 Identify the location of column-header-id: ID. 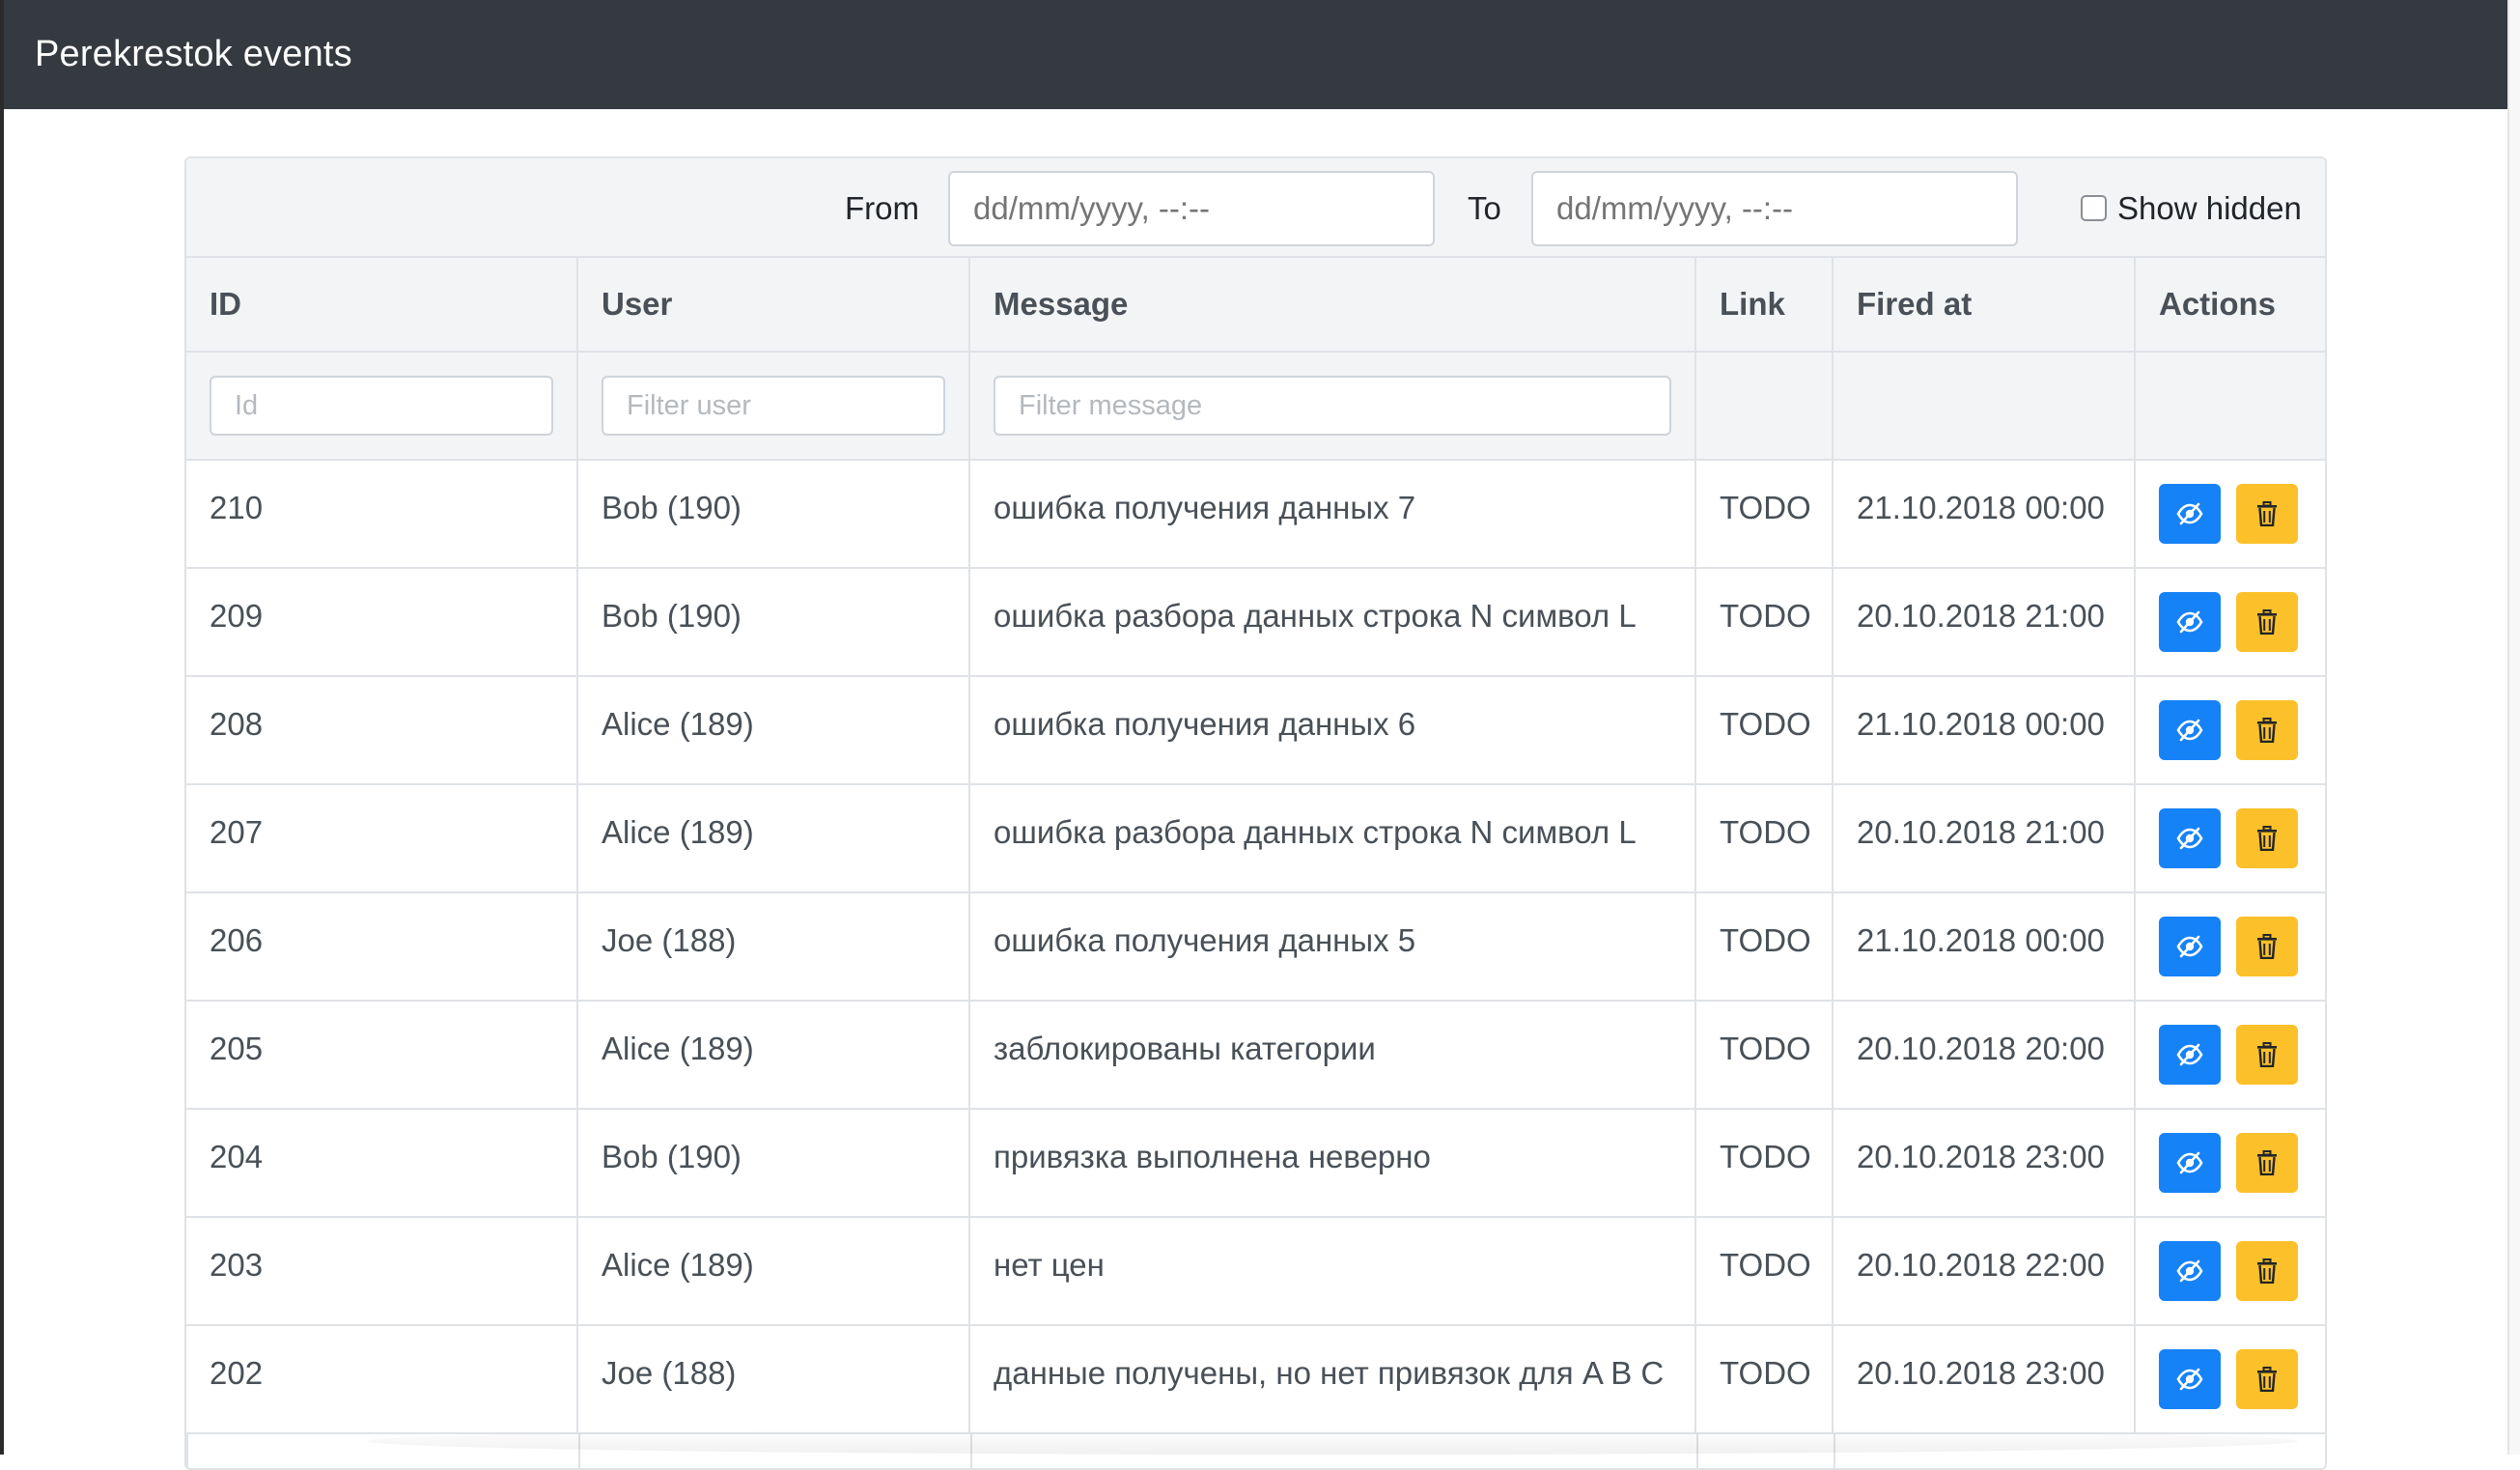
(382, 304).